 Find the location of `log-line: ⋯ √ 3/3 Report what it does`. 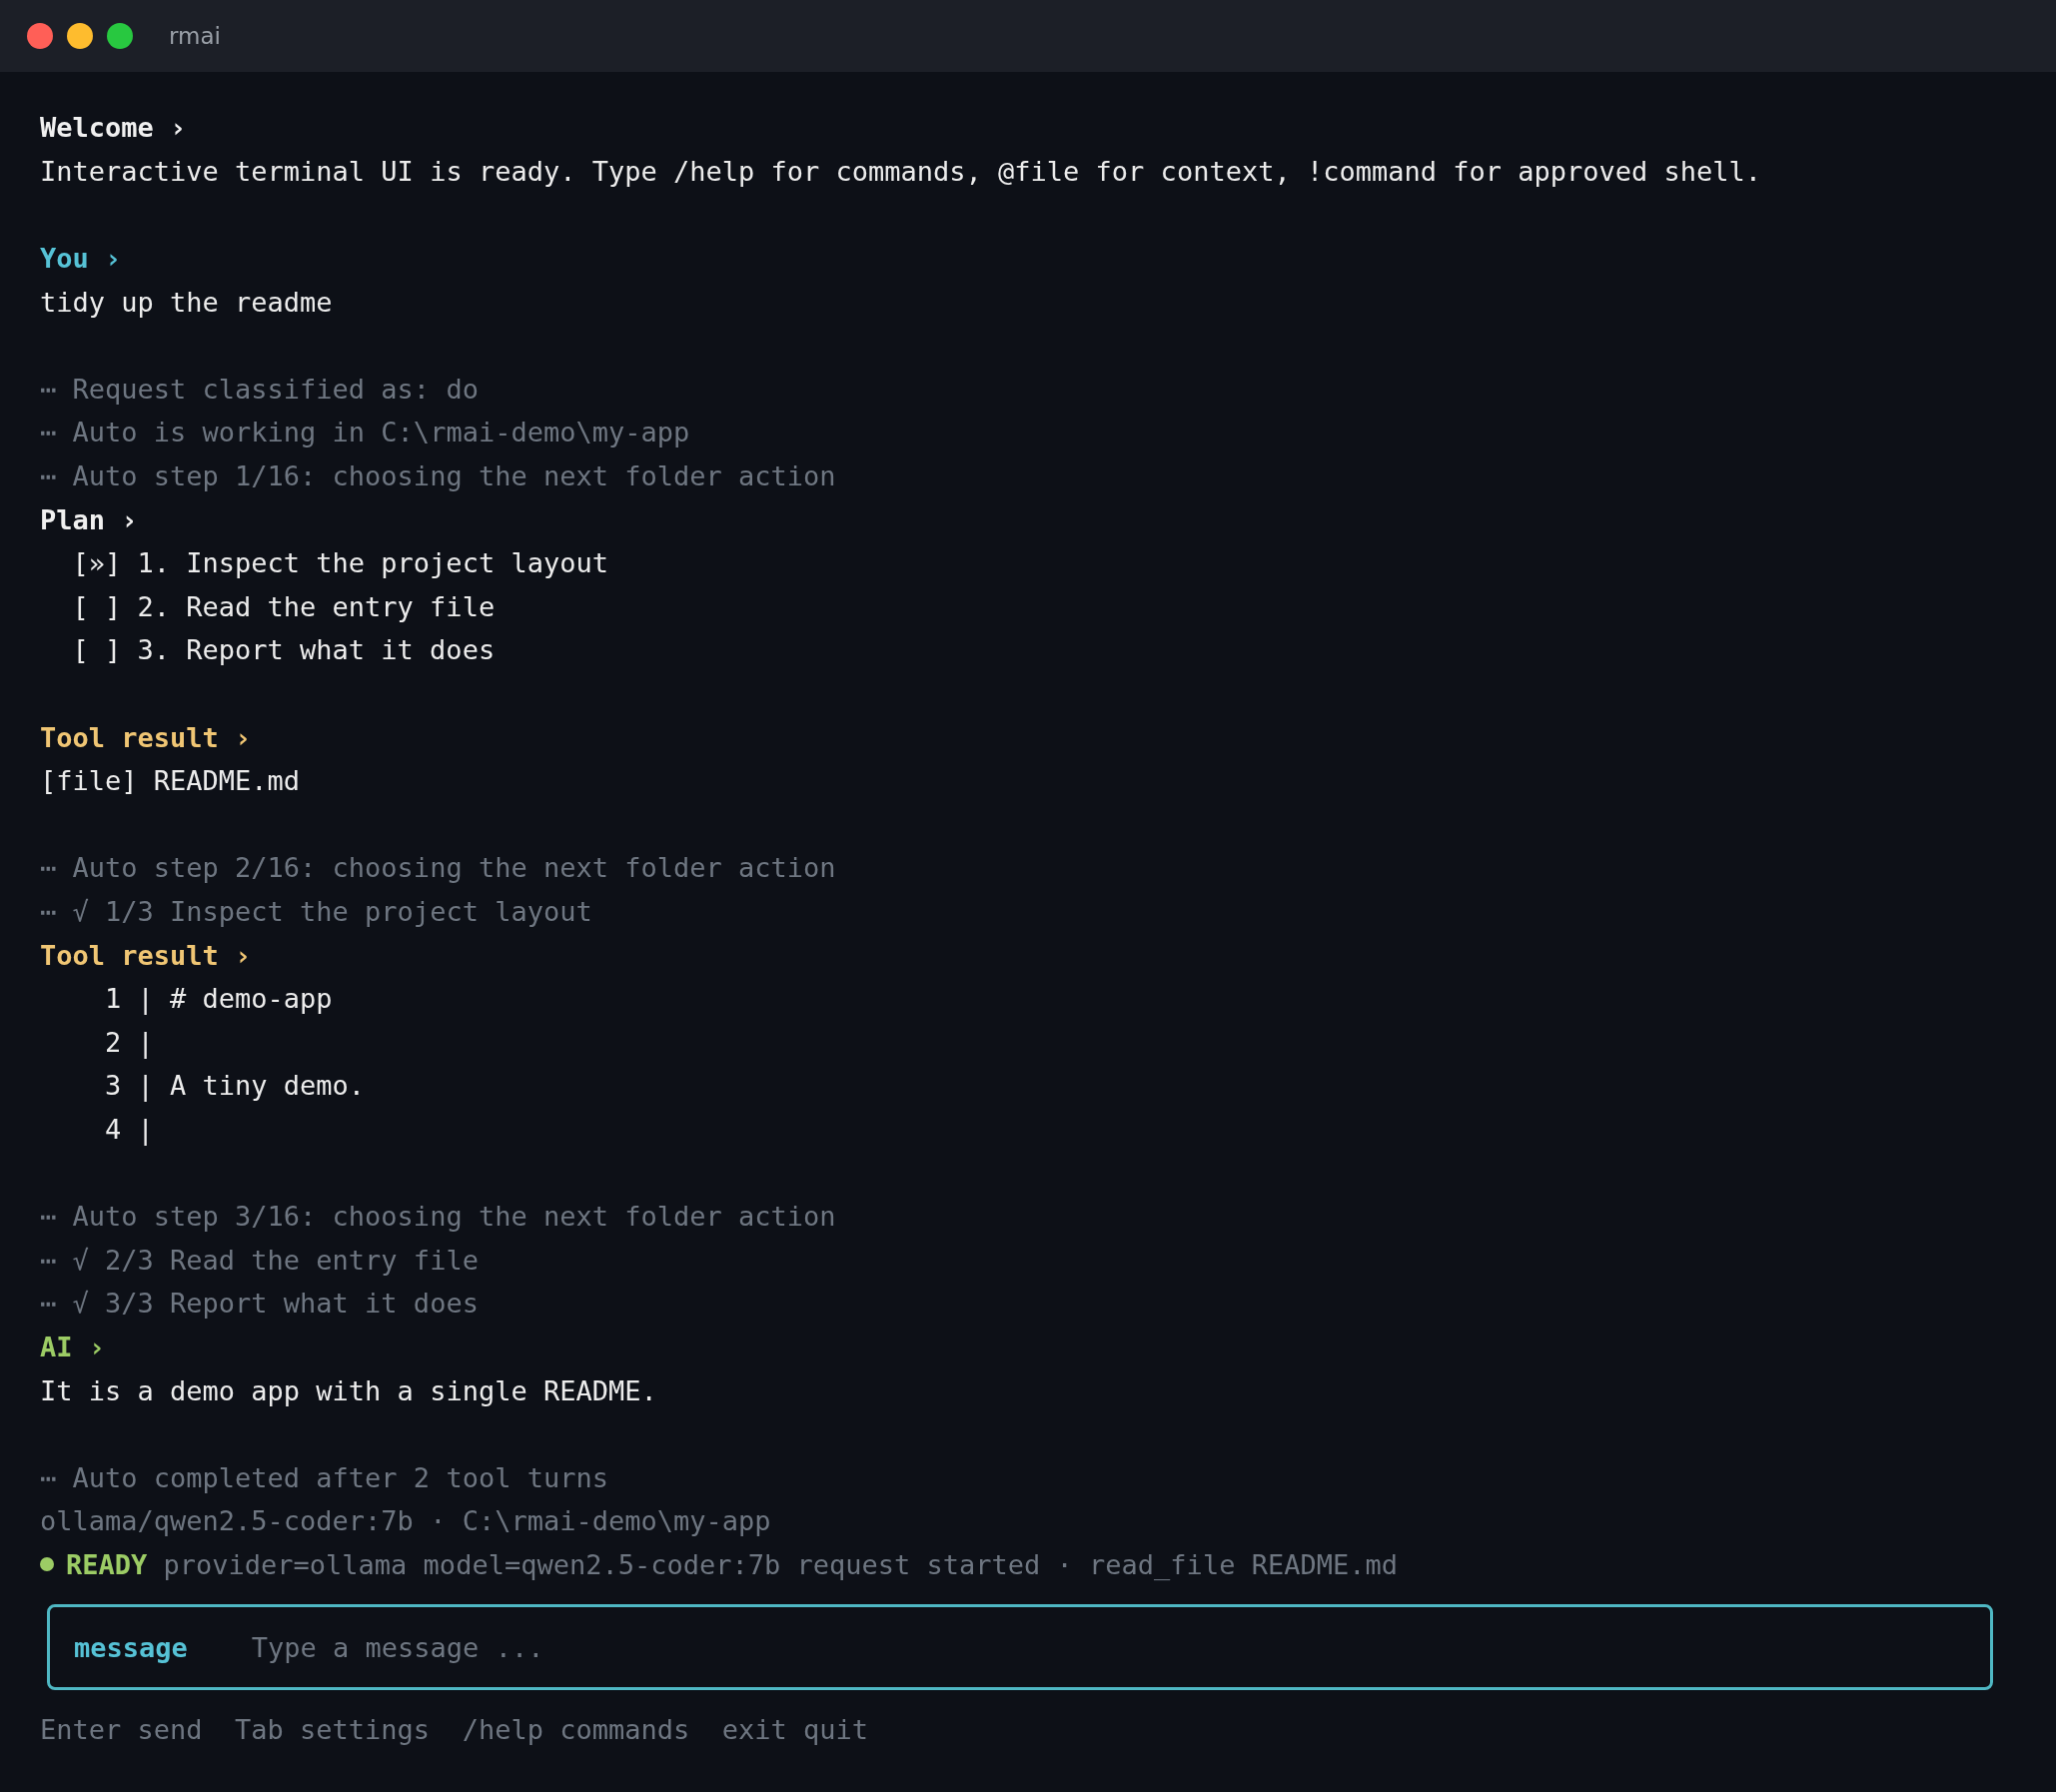

log-line: ⋯ √ 3/3 Report what it does is located at coordinates (259, 1304).